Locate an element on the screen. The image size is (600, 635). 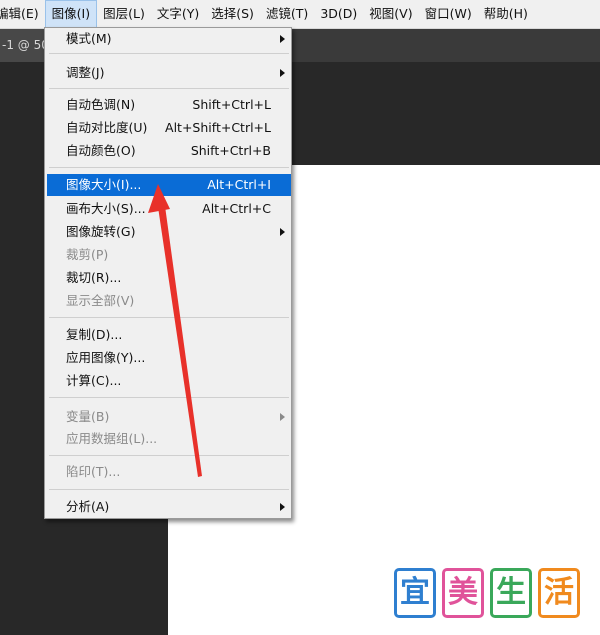
watermark-char: 生 is located at coordinates (511, 593).